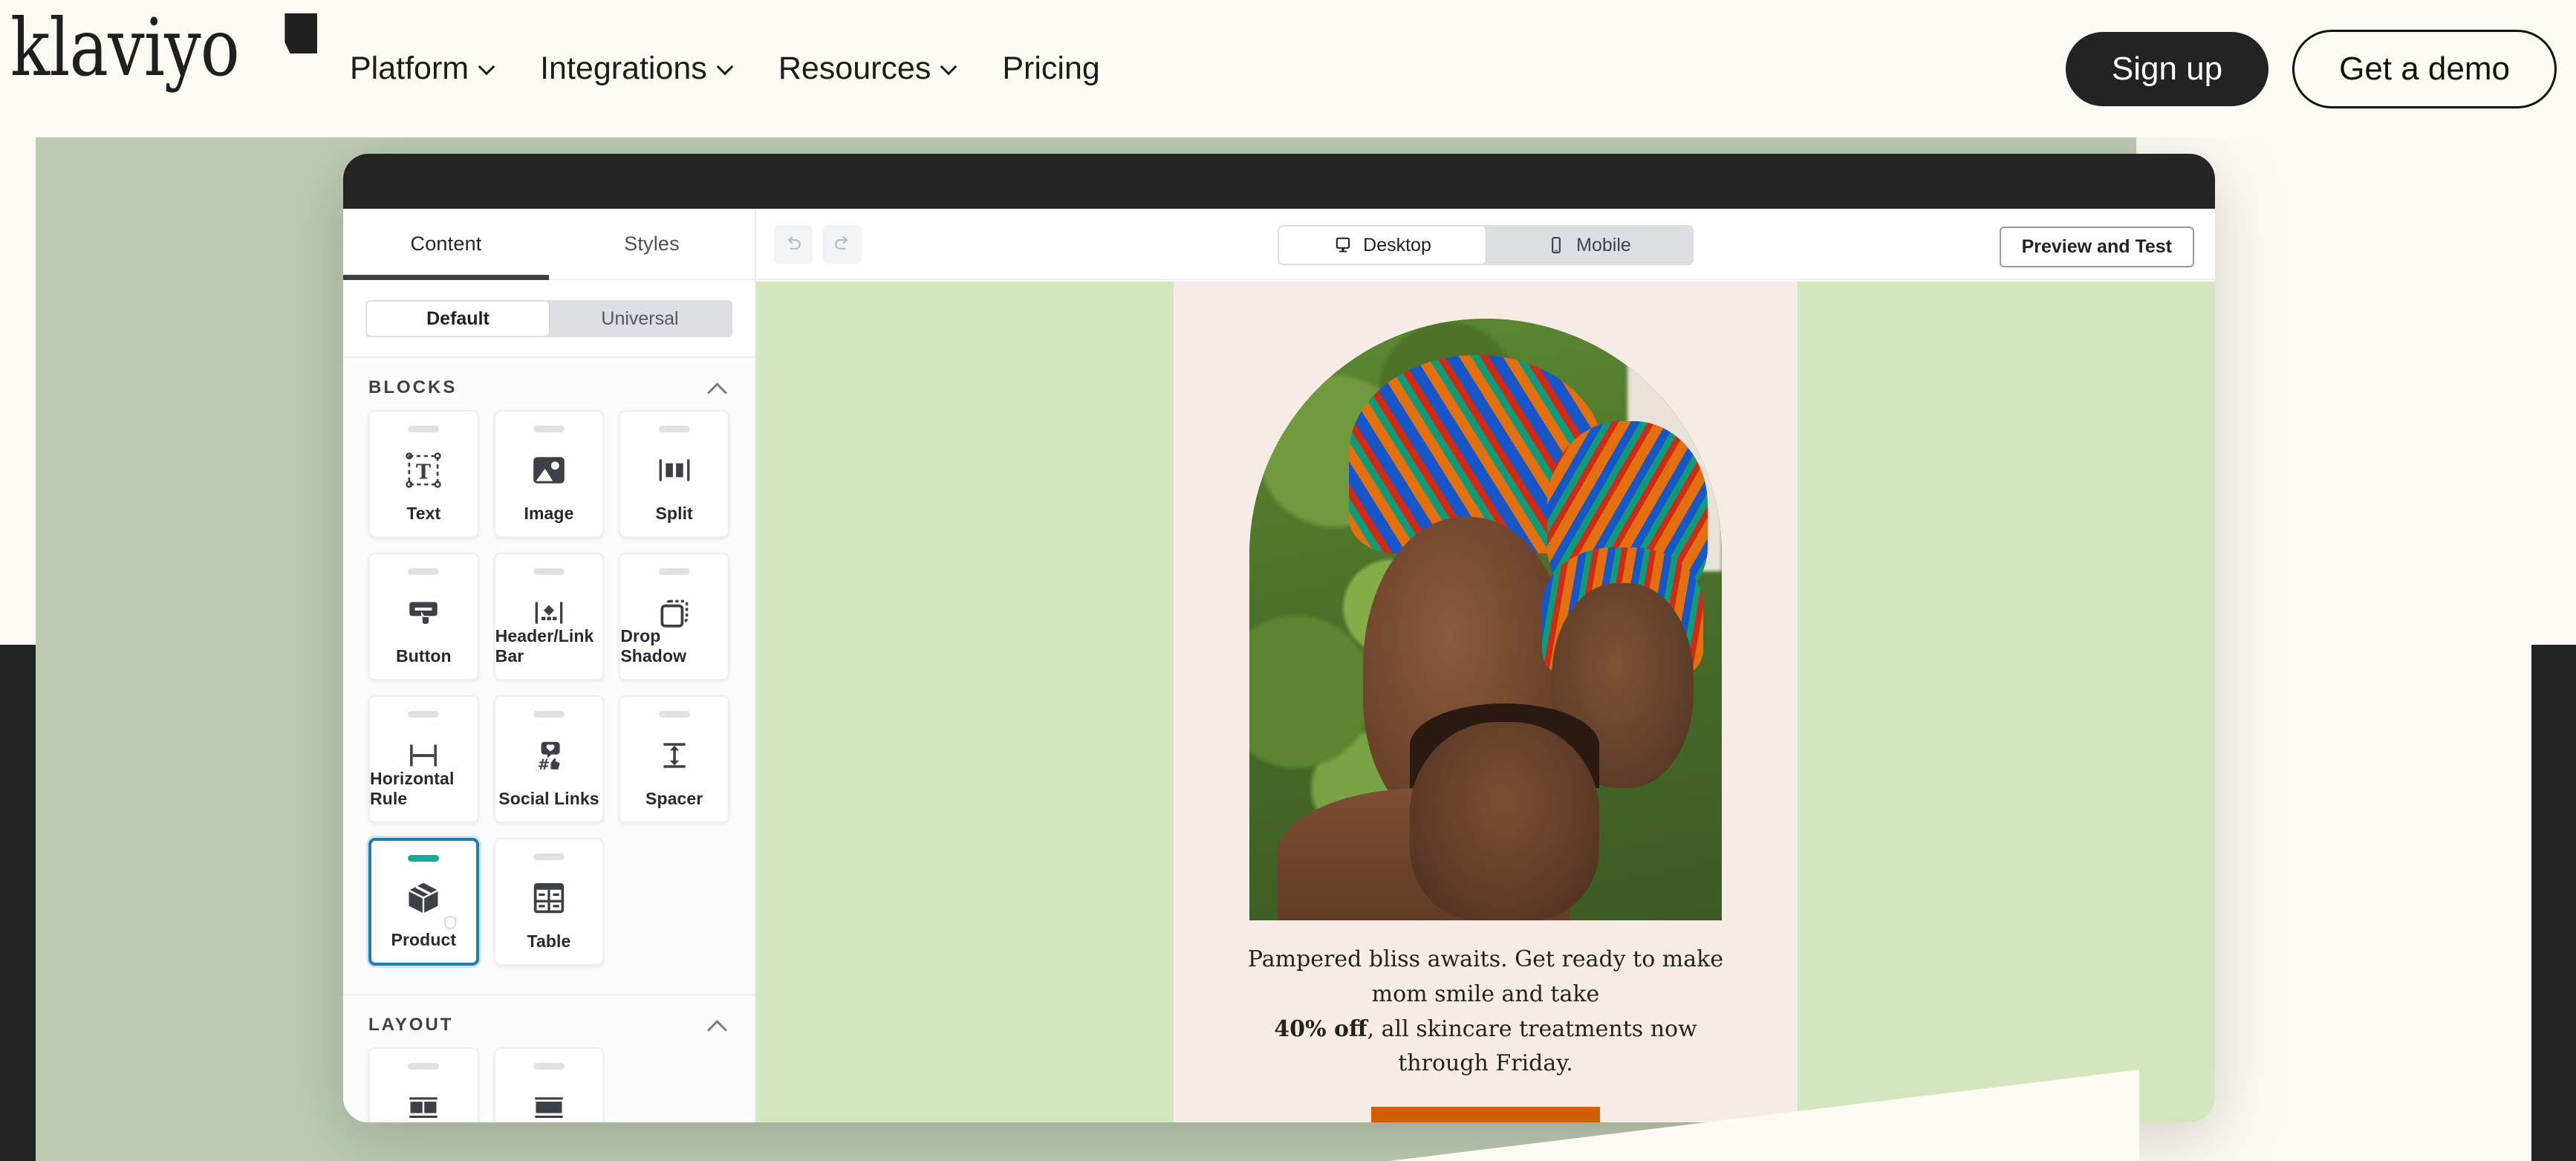  I want to click on nav-item-resources: Resources, so click(868, 69).